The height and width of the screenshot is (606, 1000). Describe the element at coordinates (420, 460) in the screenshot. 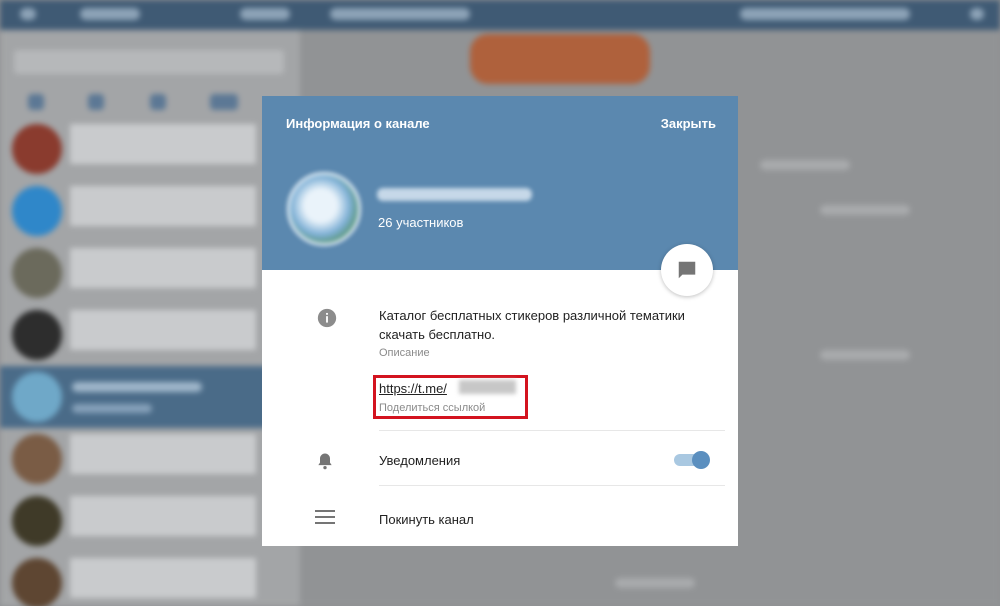

I see `notifications-label: Уведомления` at that location.